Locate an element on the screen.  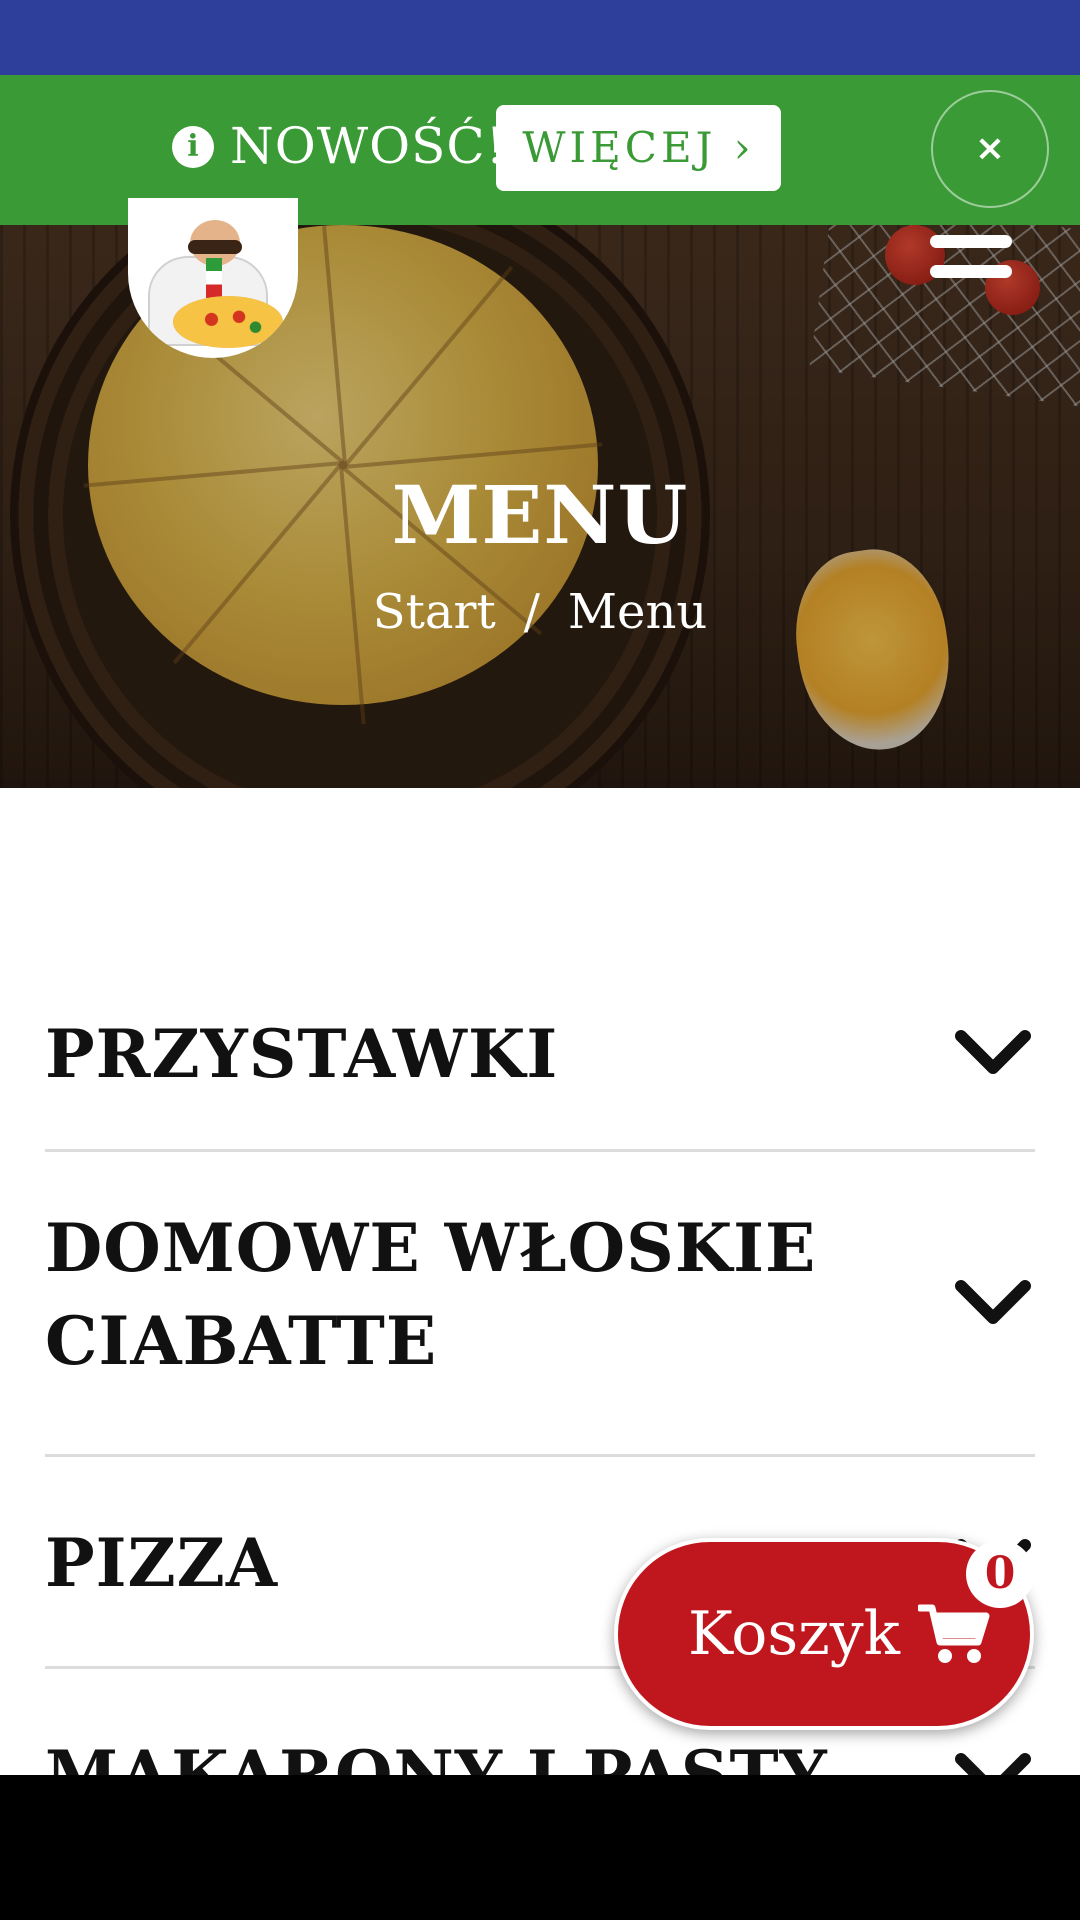
breadcrumb: Start / Menu is located at coordinates (540, 612).